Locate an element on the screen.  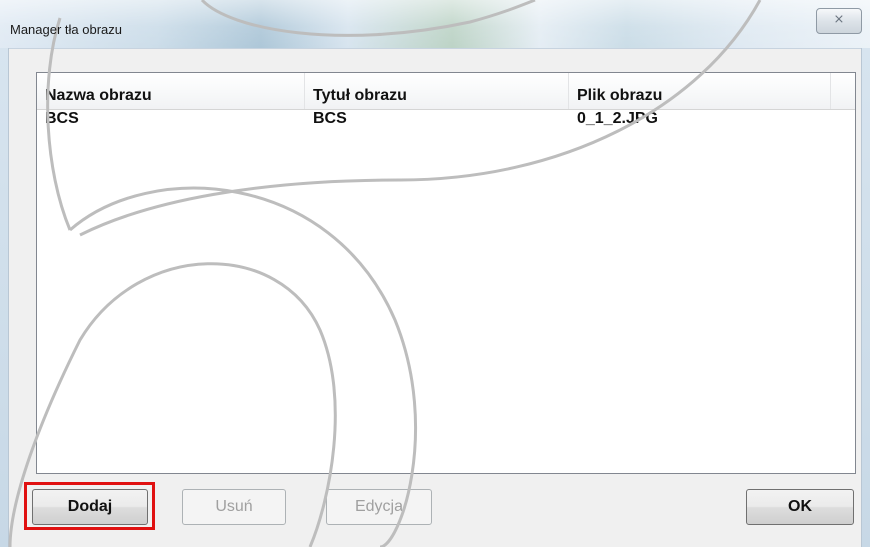
column-header-image-name: Nazwa obrazu is located at coordinates (171, 91).